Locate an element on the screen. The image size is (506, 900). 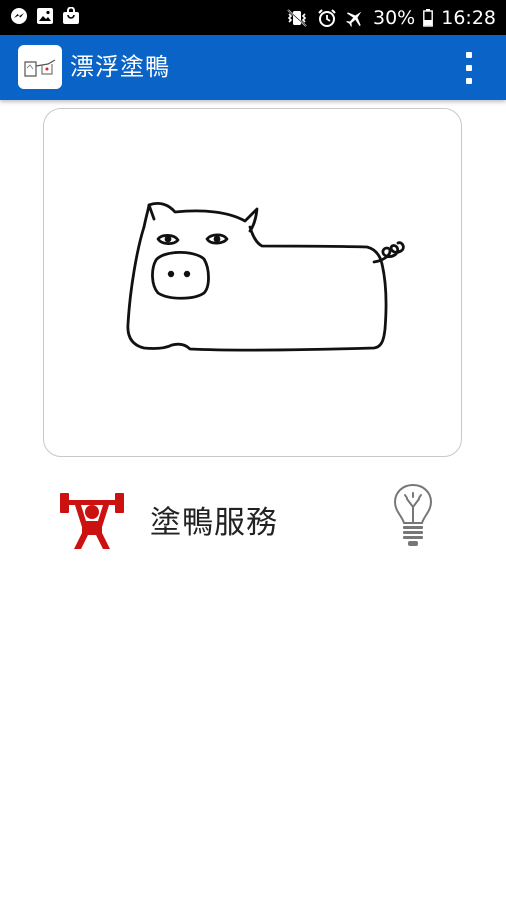
lightbulb-icon is located at coordinates (413, 515).